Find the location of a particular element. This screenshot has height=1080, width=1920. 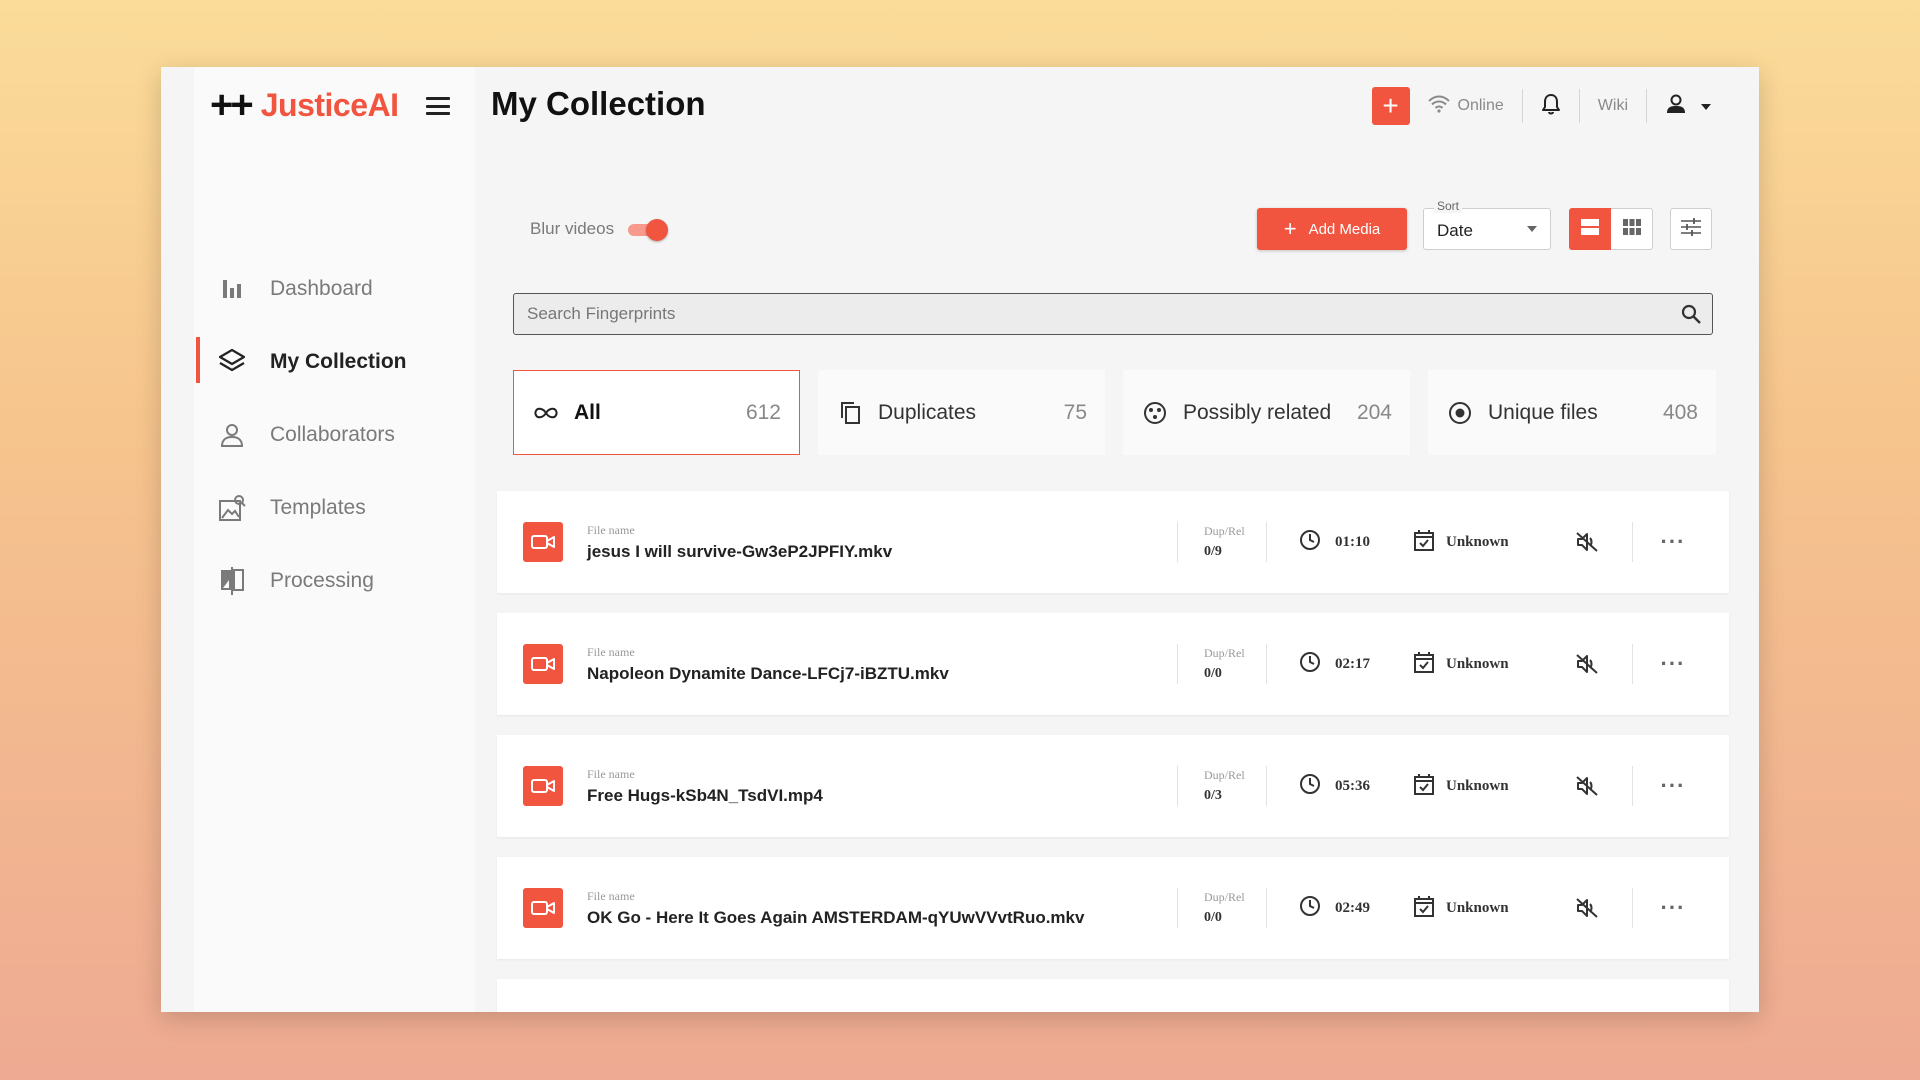

dup-rel-value: 0/0 is located at coordinates (1213, 917).